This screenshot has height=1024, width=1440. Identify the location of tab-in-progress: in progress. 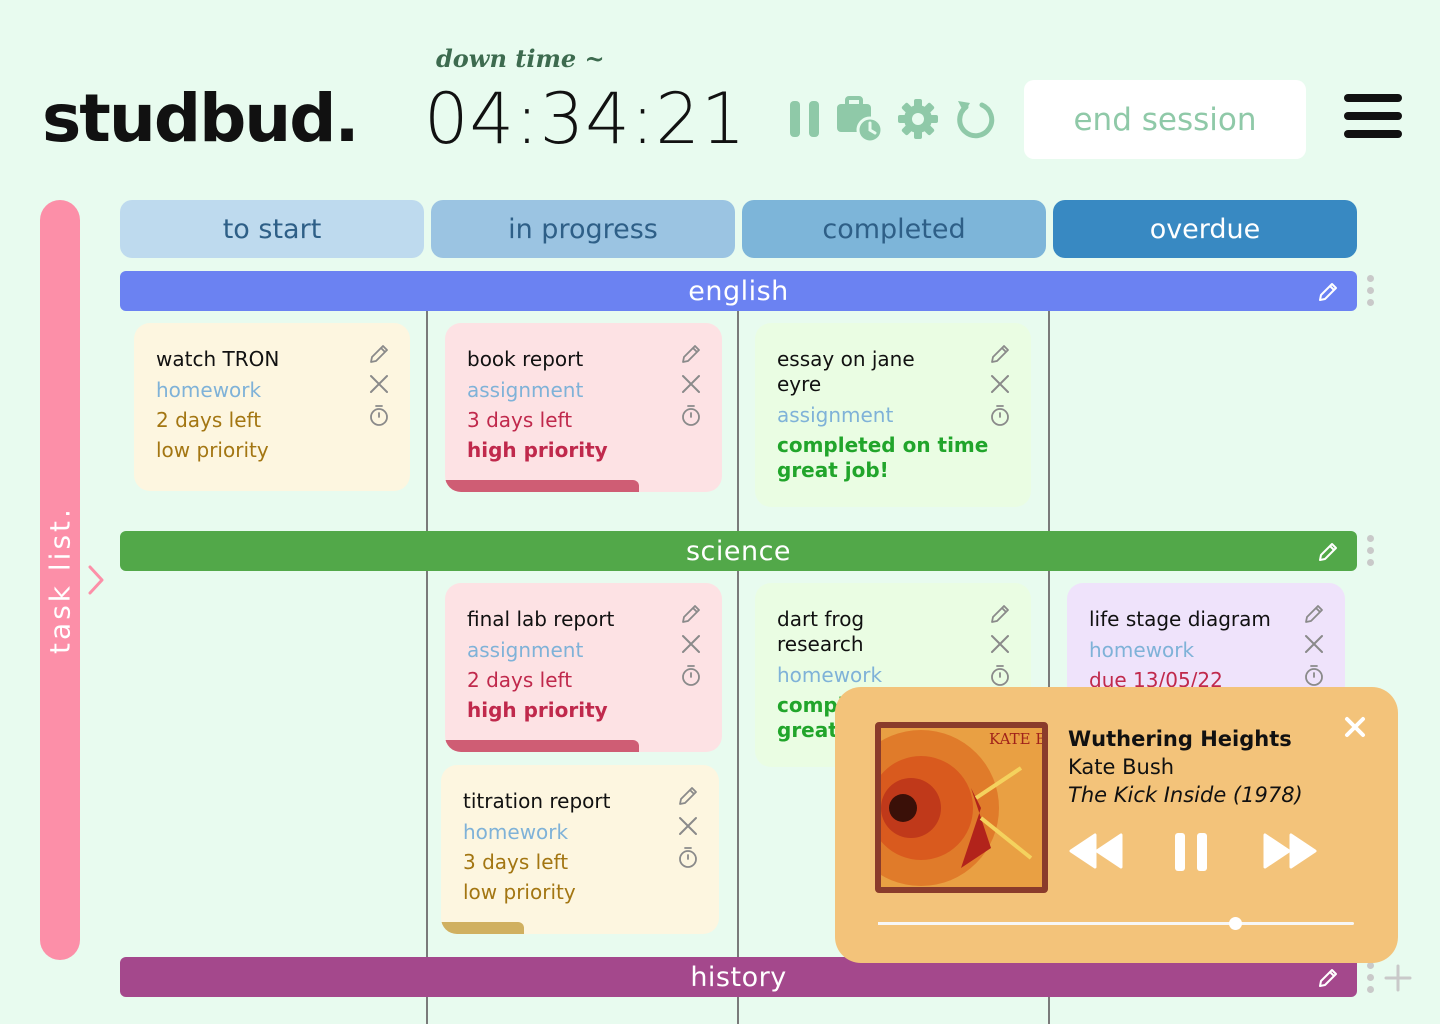
(583, 229).